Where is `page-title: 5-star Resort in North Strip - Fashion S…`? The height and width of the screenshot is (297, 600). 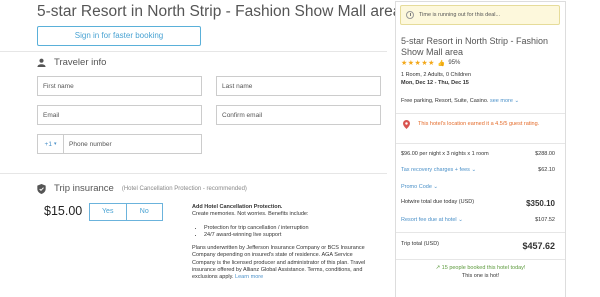
page-title: 5-star Resort in North Strip - Fashion S… is located at coordinates (219, 11).